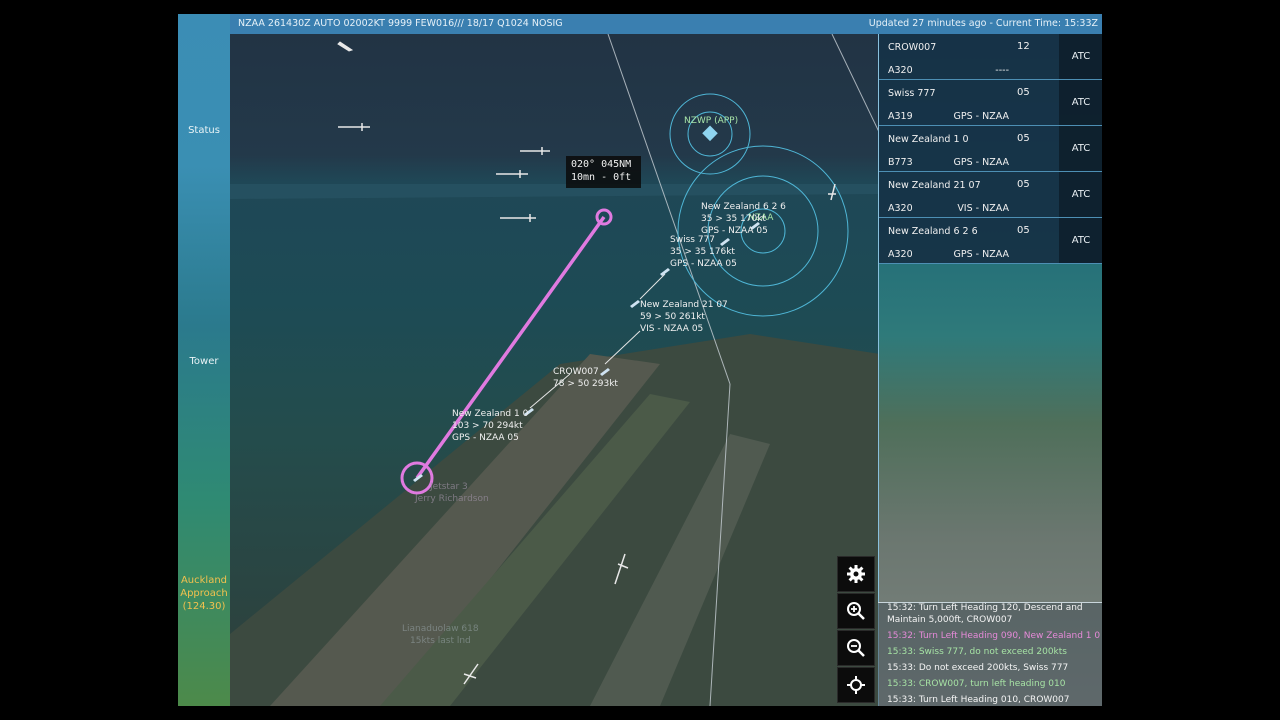 This screenshot has width=1280, height=720. I want to click on log-line: 15:33: Do not exceed 200kts, Swiss 777, so click(978, 668).